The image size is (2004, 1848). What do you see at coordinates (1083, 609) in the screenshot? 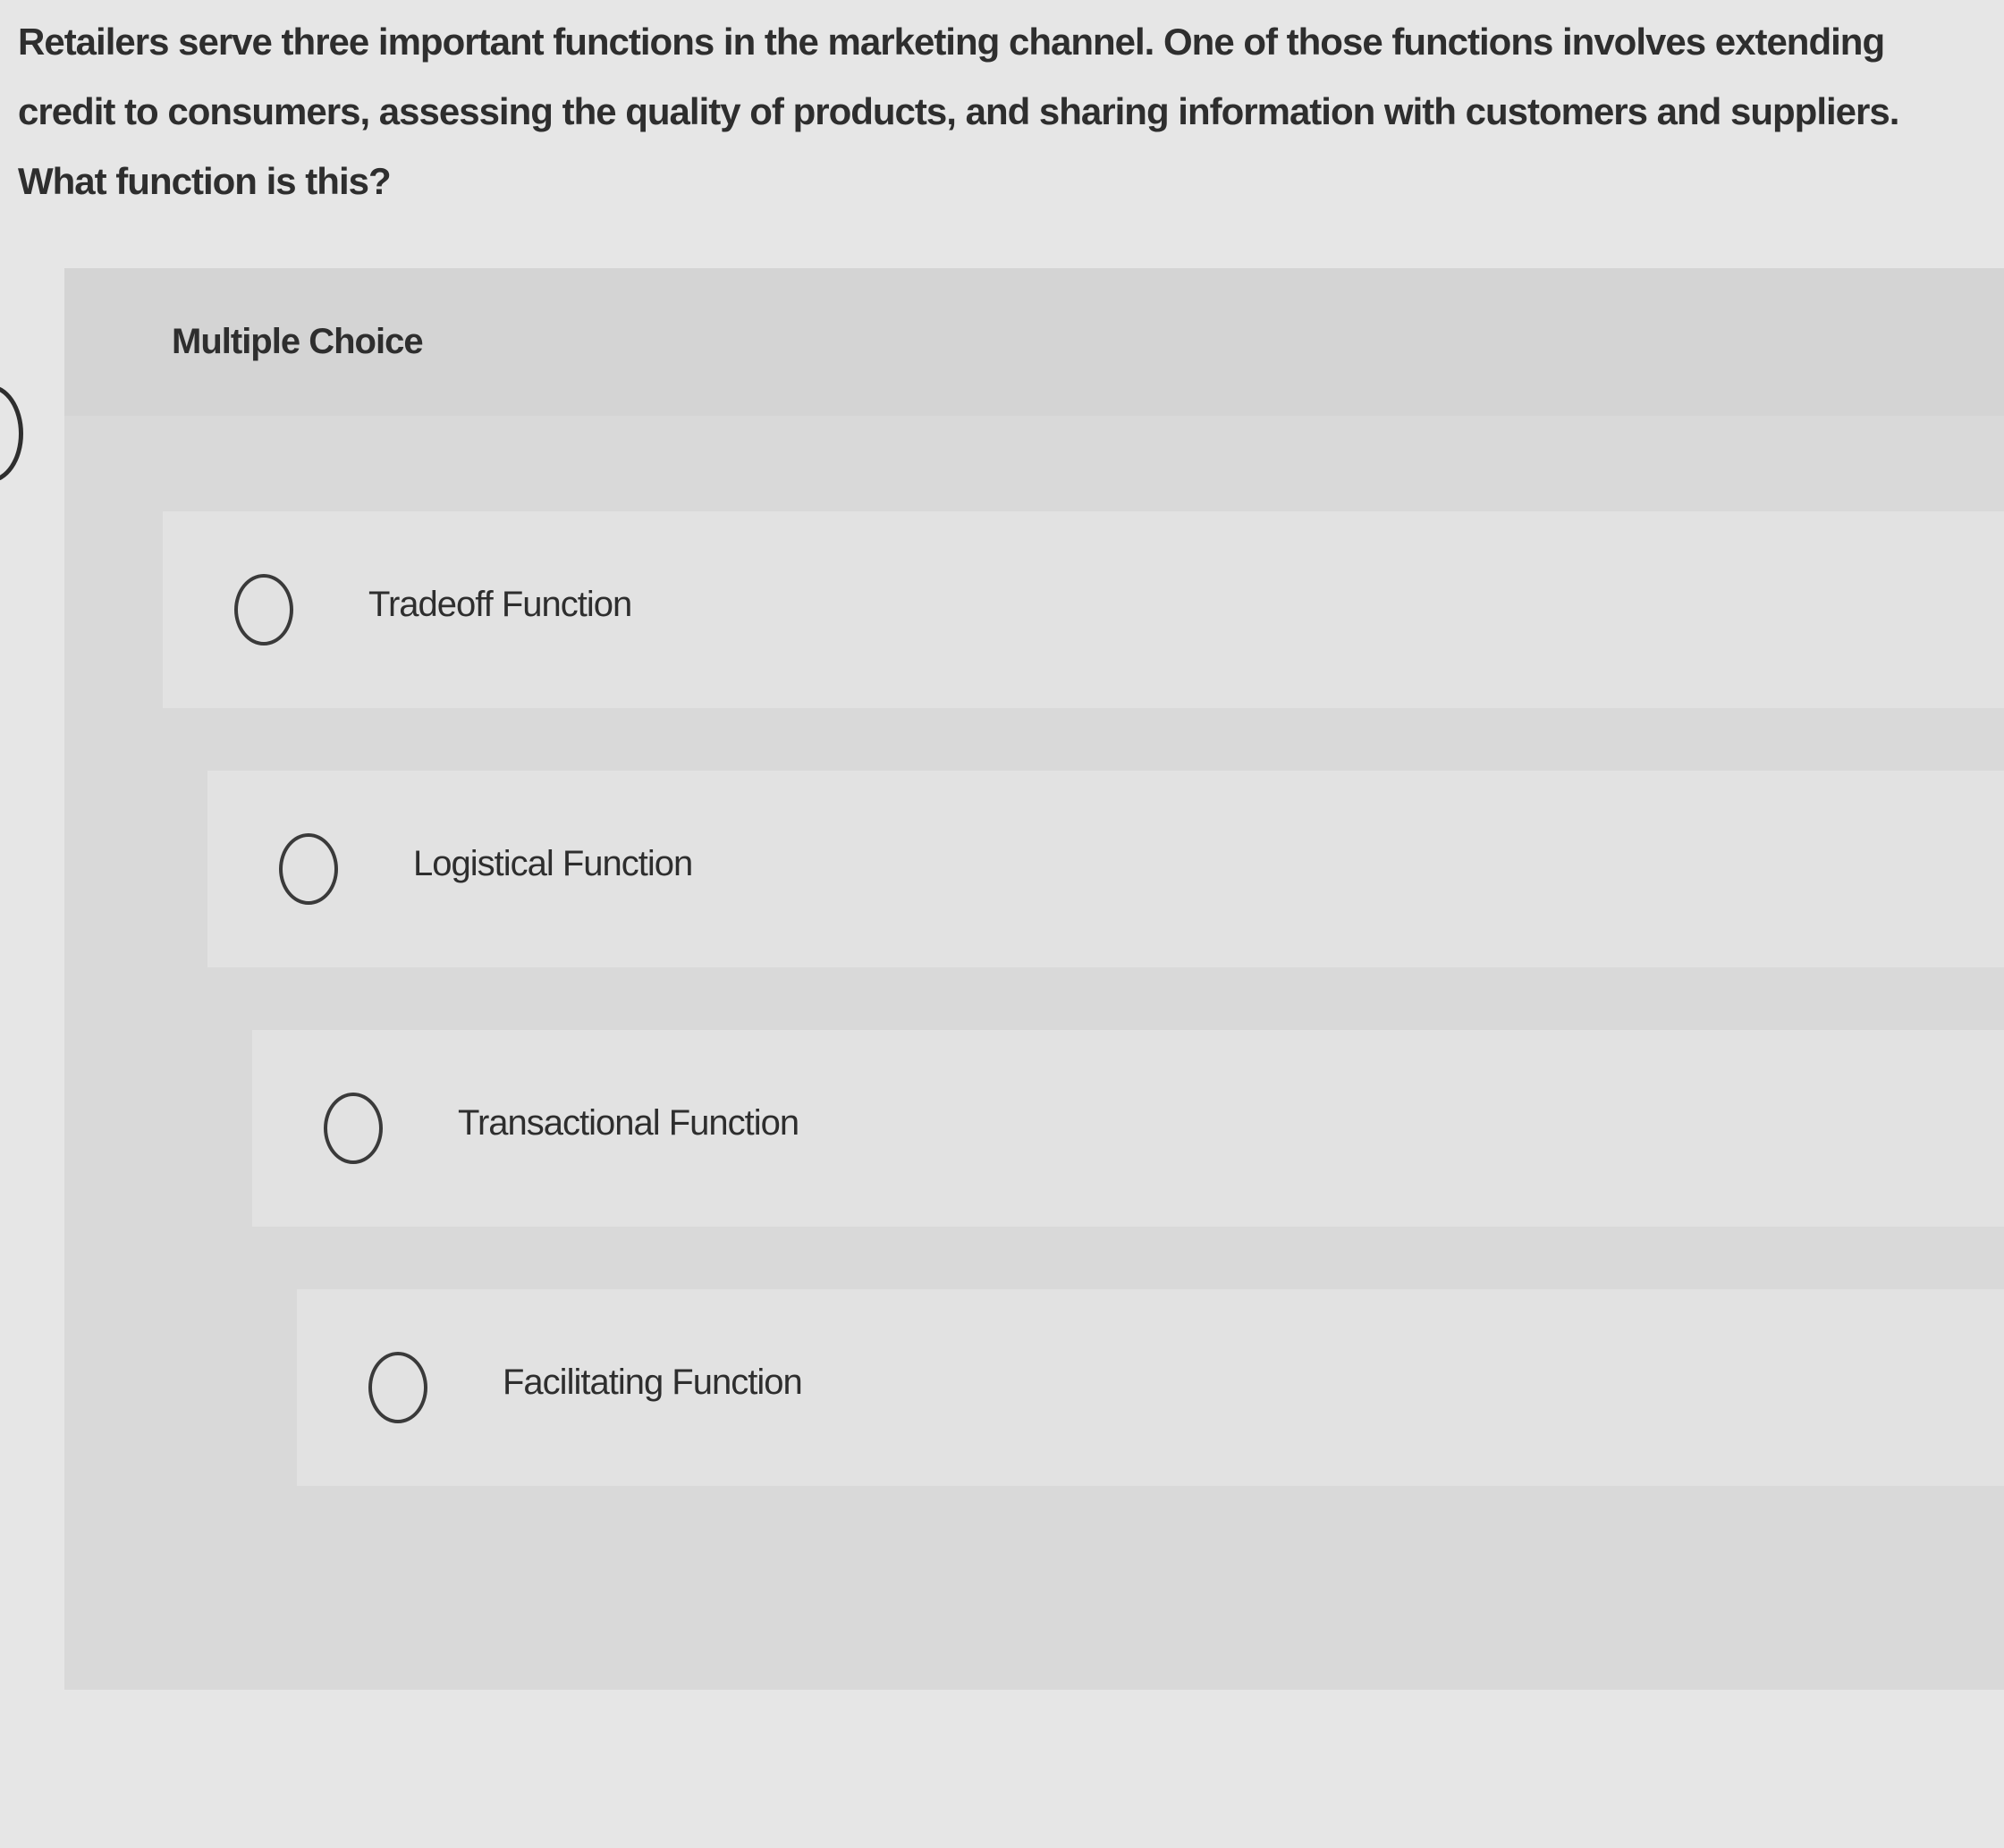
I see `answer-option-tradeoff: Tradeoff Function` at bounding box center [1083, 609].